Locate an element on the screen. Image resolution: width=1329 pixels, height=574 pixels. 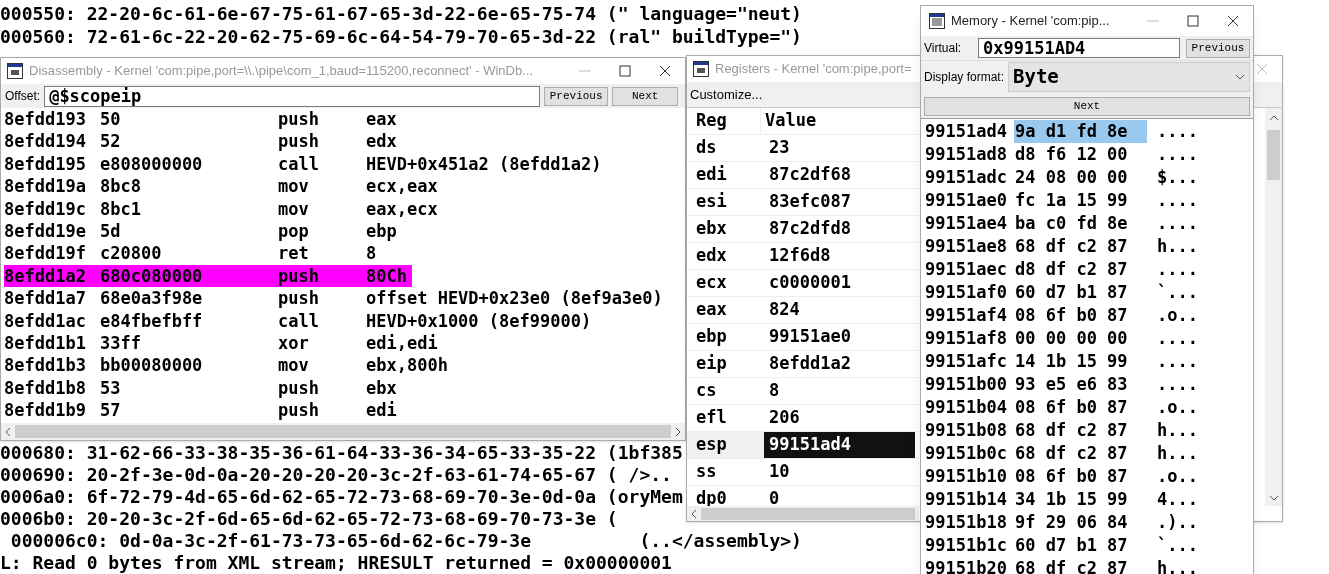
console-line: L: Read 0 bytes from XML stream; HRESULT returned = 0x00000001 is located at coordinates (336, 563).